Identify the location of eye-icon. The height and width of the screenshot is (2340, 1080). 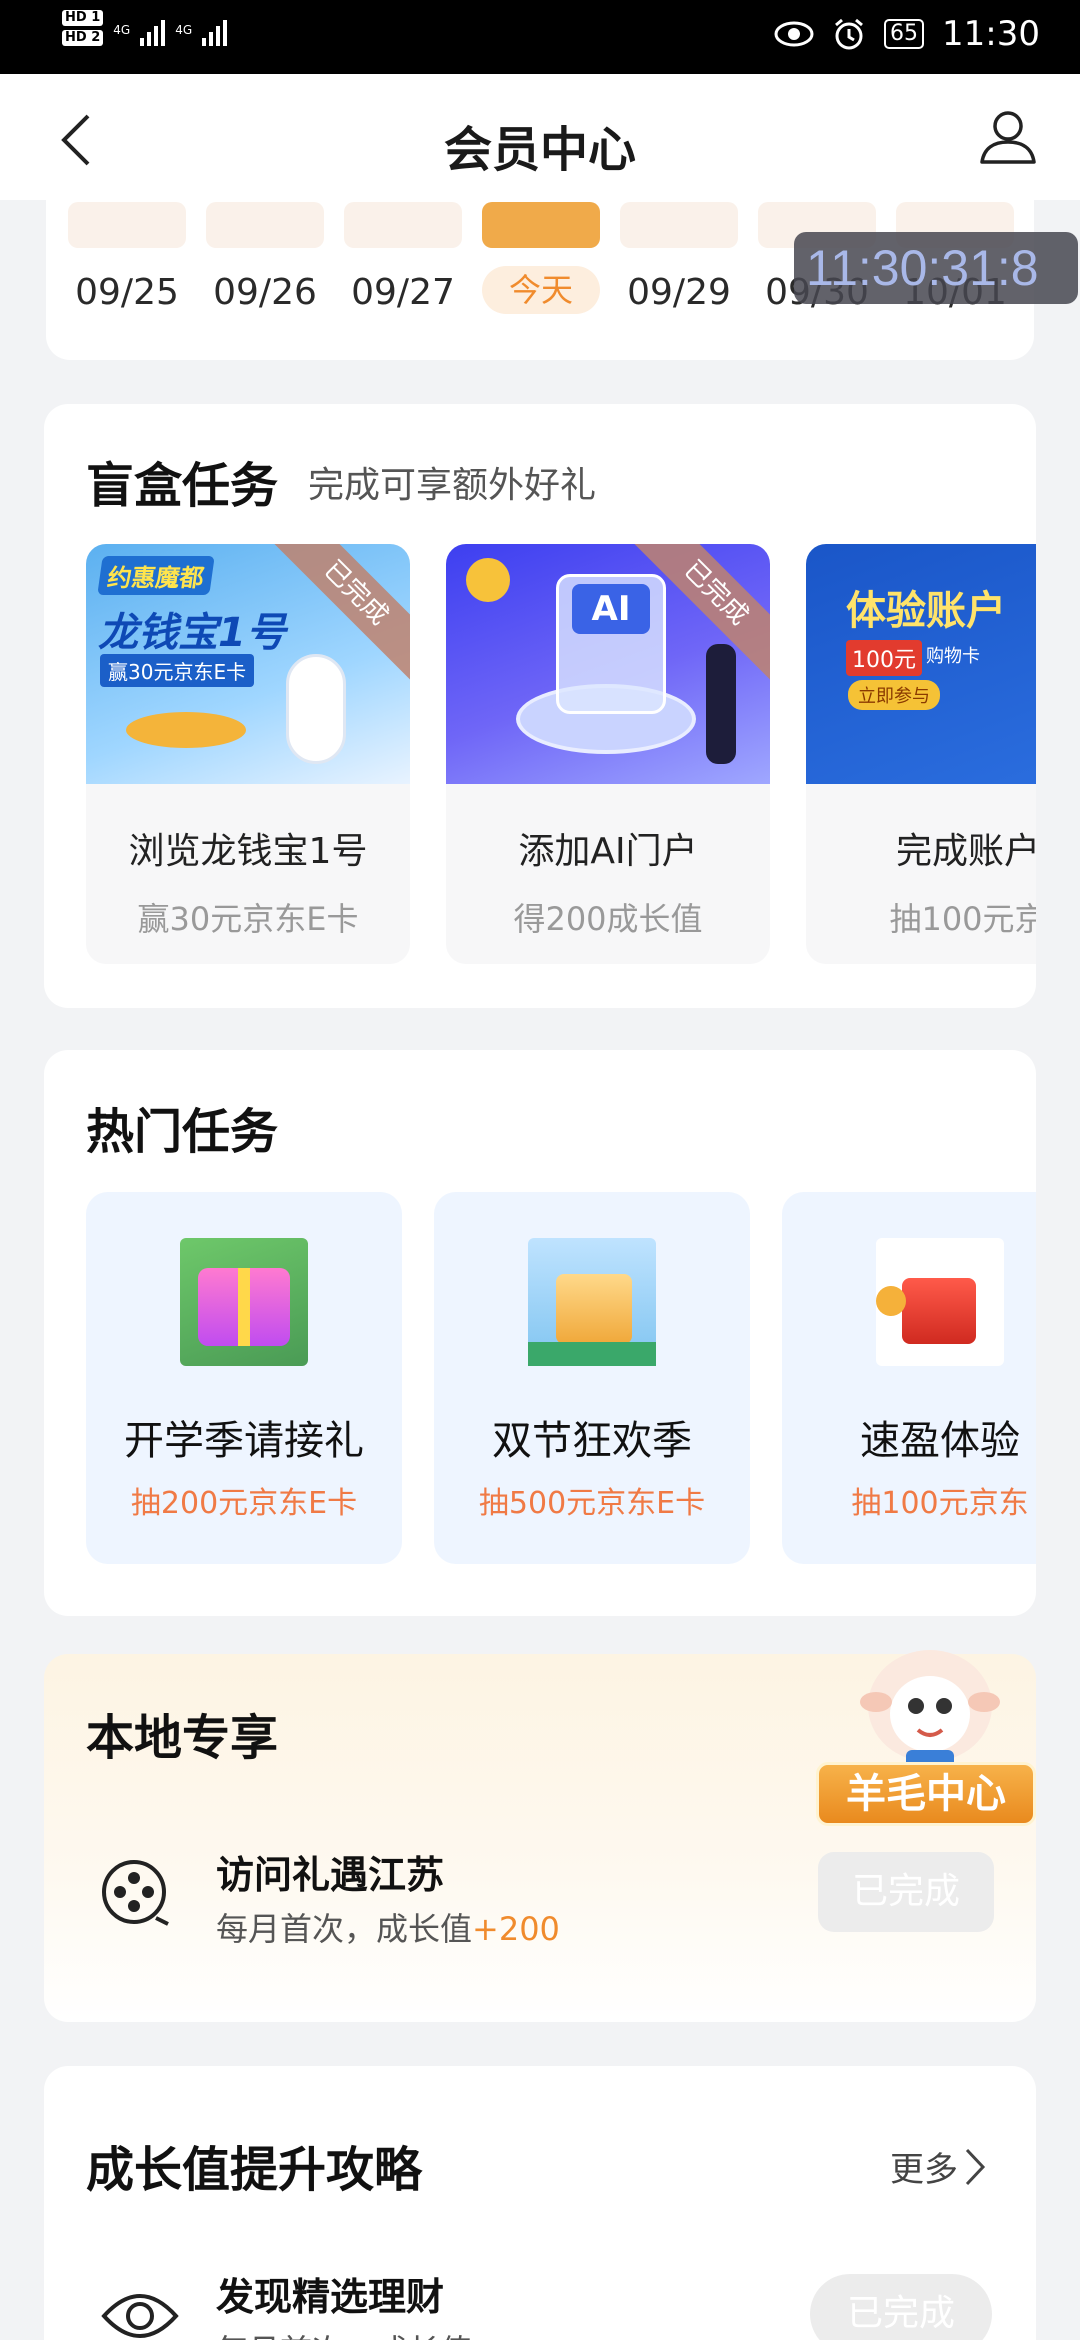
(140, 2316).